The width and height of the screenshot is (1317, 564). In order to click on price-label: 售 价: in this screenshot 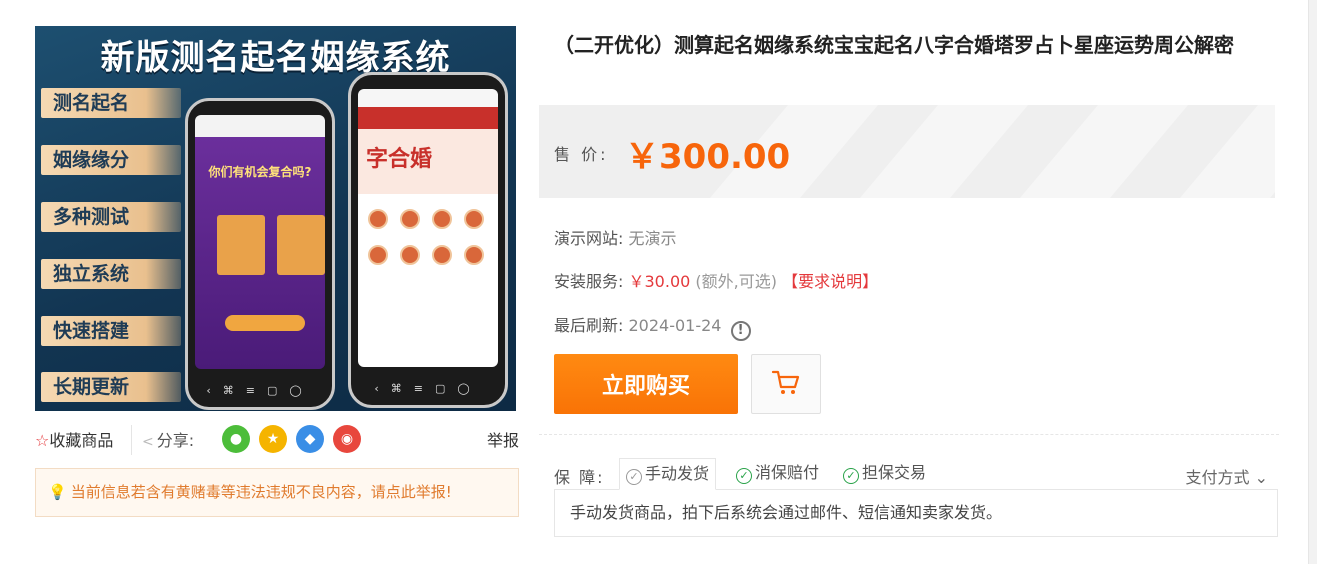, I will do `click(581, 154)`.